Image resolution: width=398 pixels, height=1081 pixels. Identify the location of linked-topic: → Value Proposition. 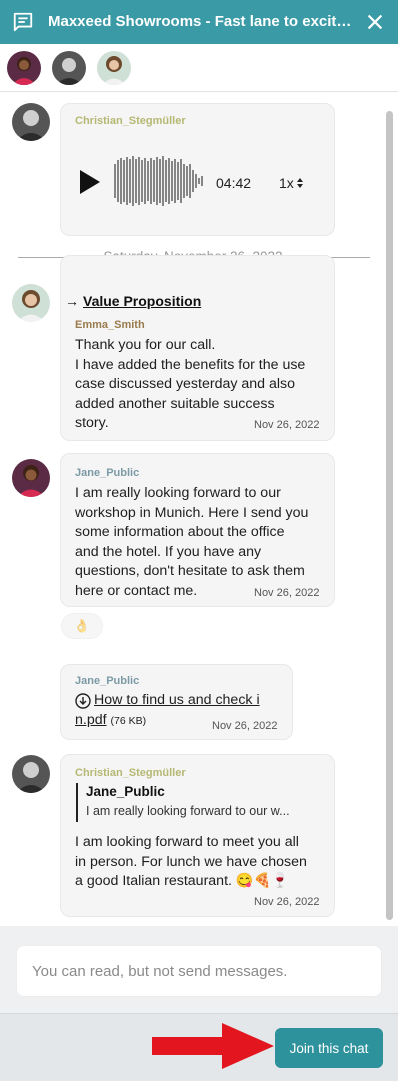
(133, 301).